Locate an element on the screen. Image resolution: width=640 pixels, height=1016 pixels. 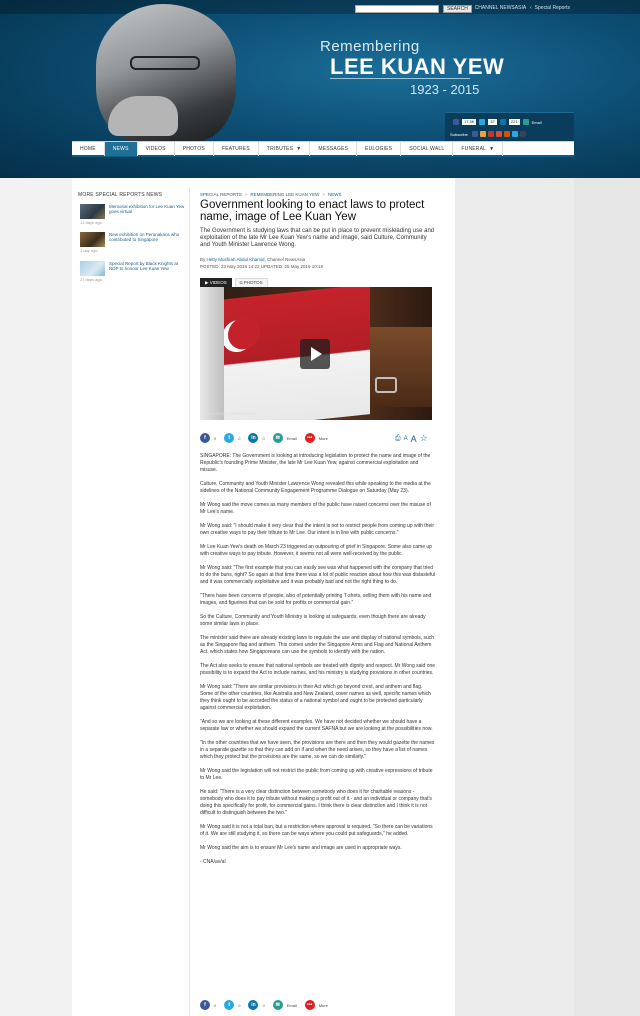
share-bar-top: f 0 t 0 in 0 ✉ Email ••• More is located at coordinates (266, 438).